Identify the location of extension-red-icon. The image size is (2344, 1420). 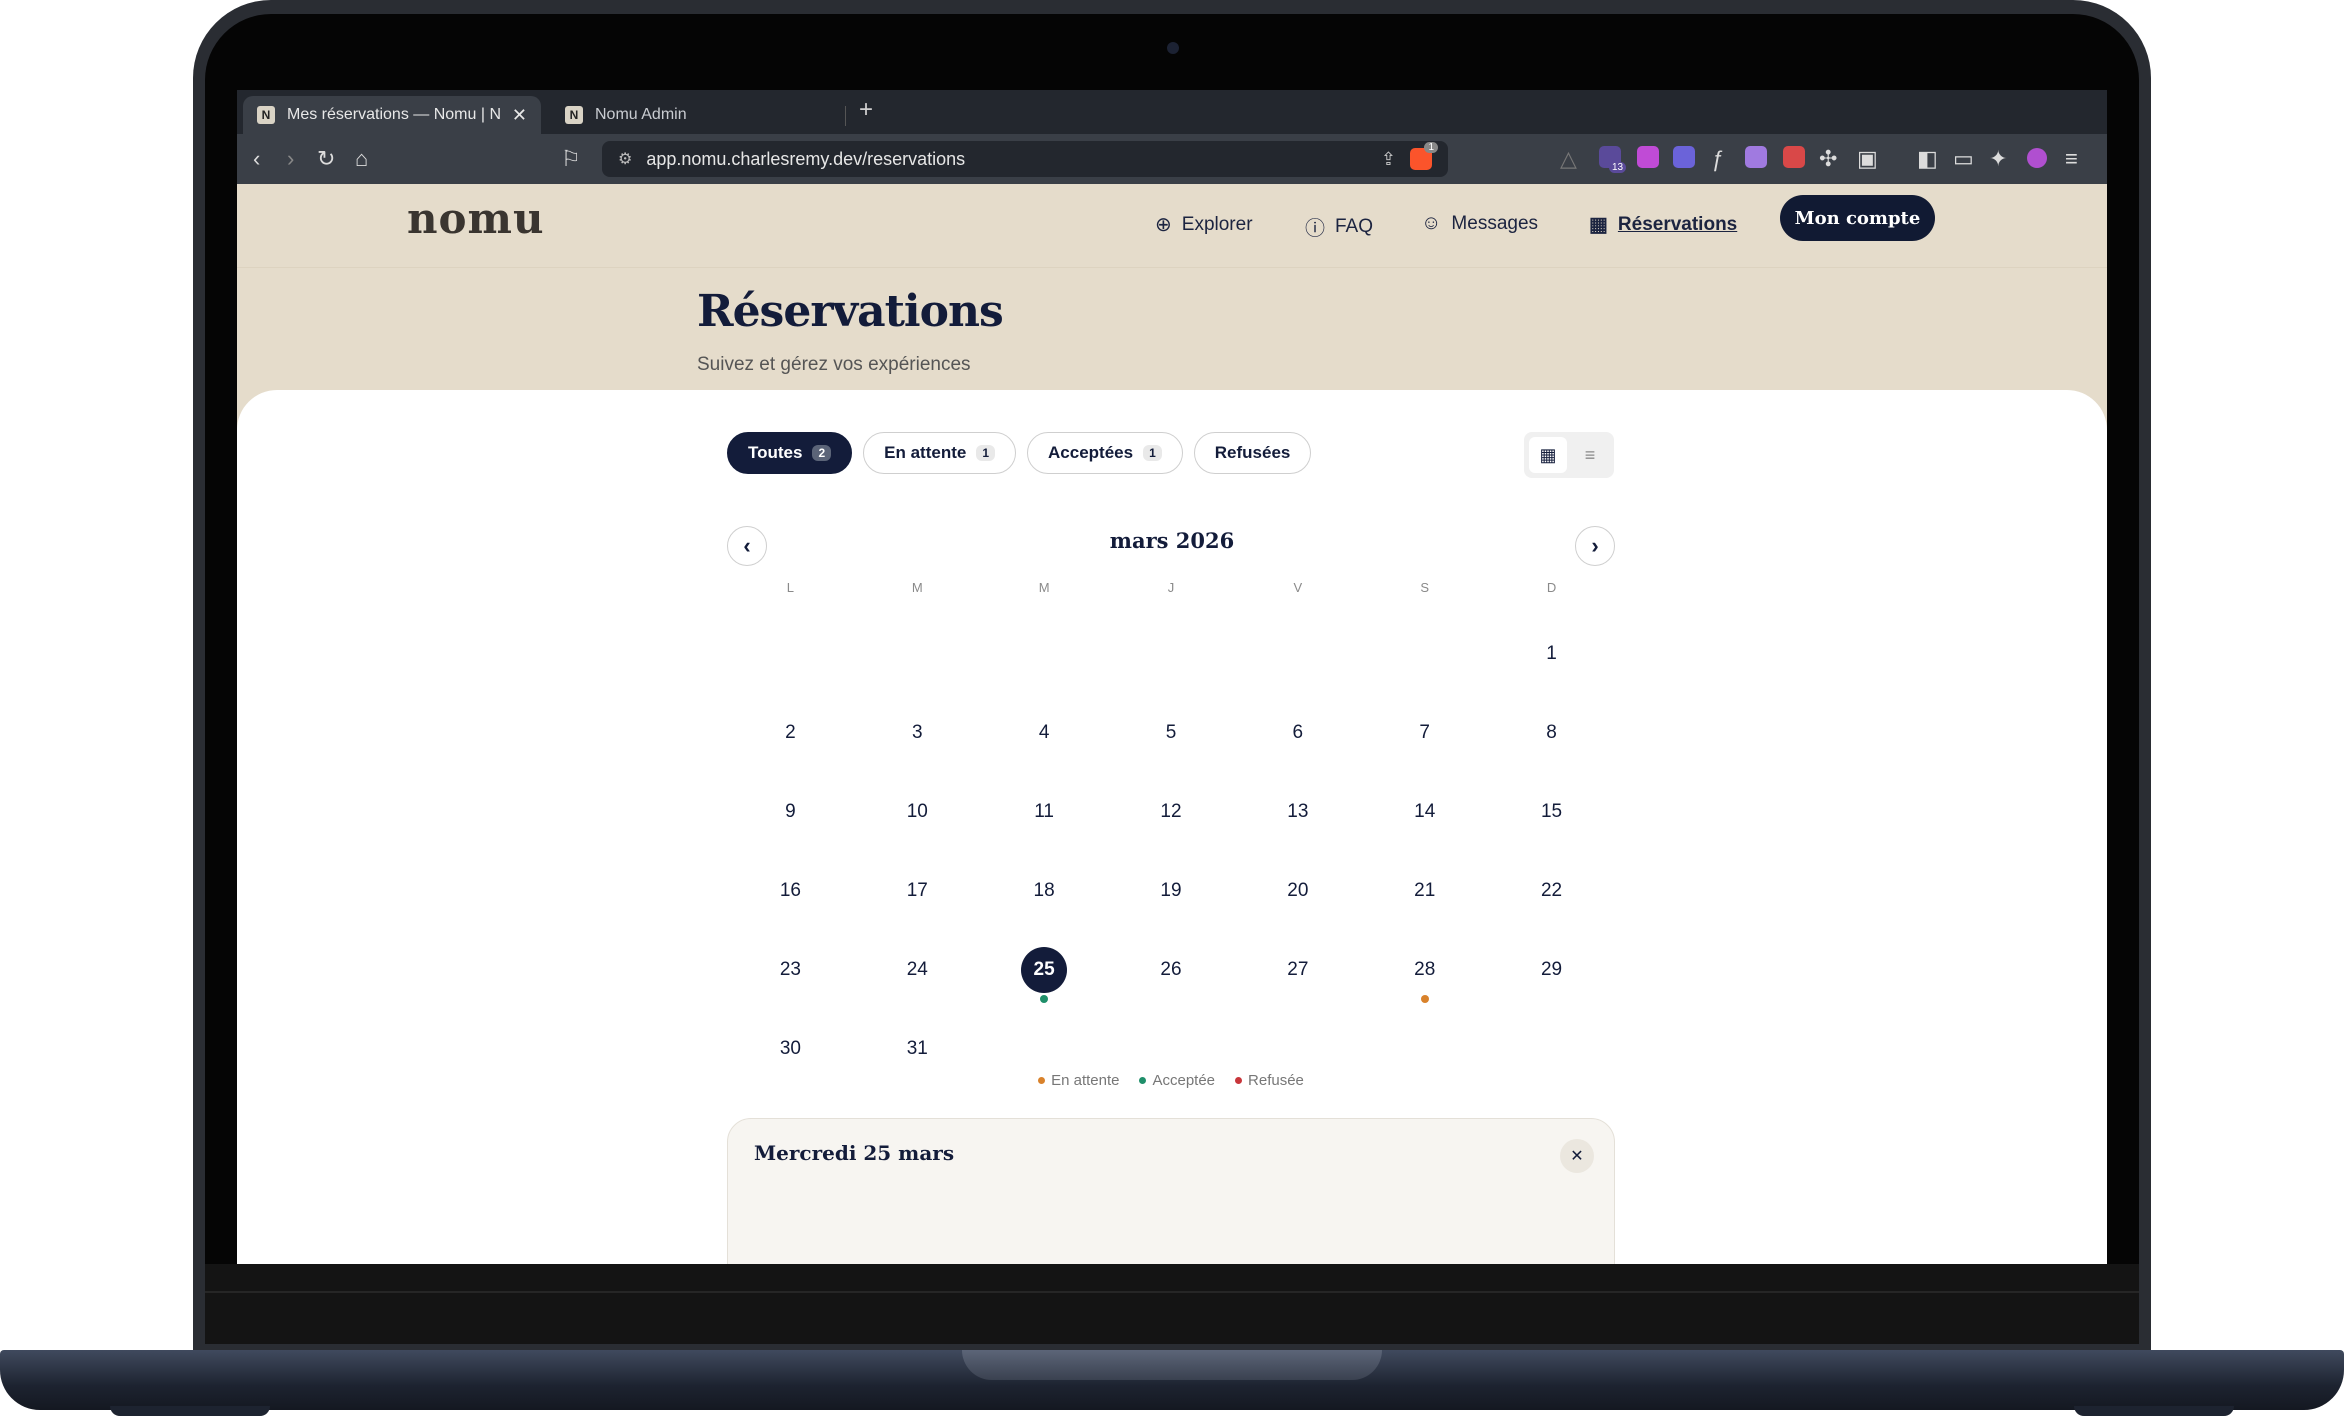
(1794, 157).